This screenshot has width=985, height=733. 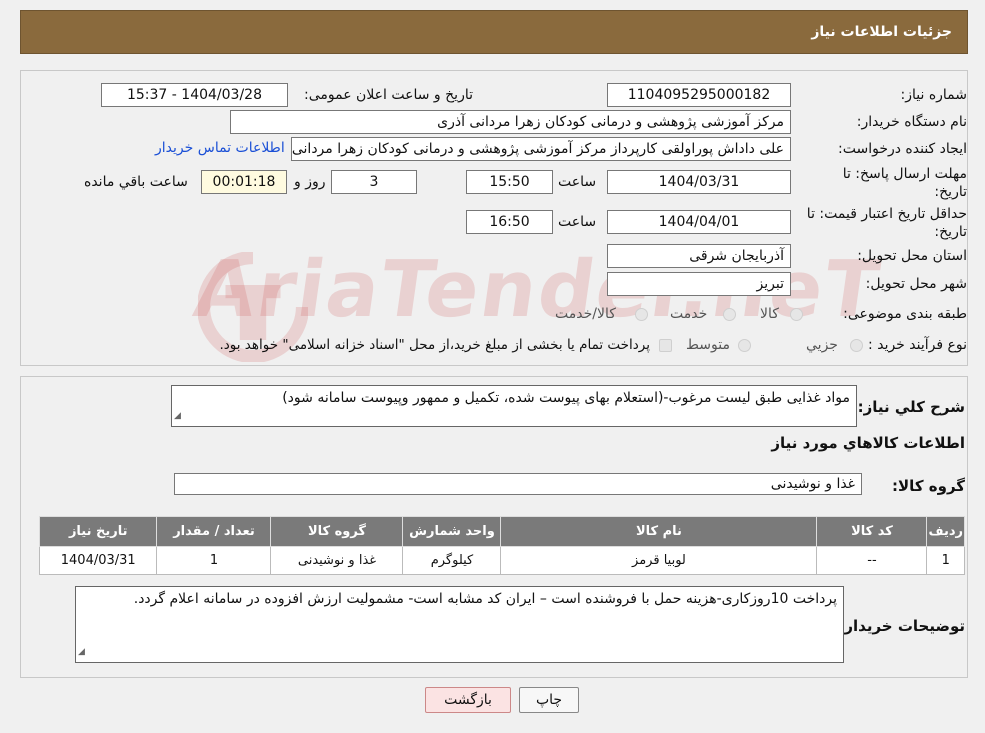 What do you see at coordinates (549, 700) in the screenshot?
I see `print-button: چاپ` at bounding box center [549, 700].